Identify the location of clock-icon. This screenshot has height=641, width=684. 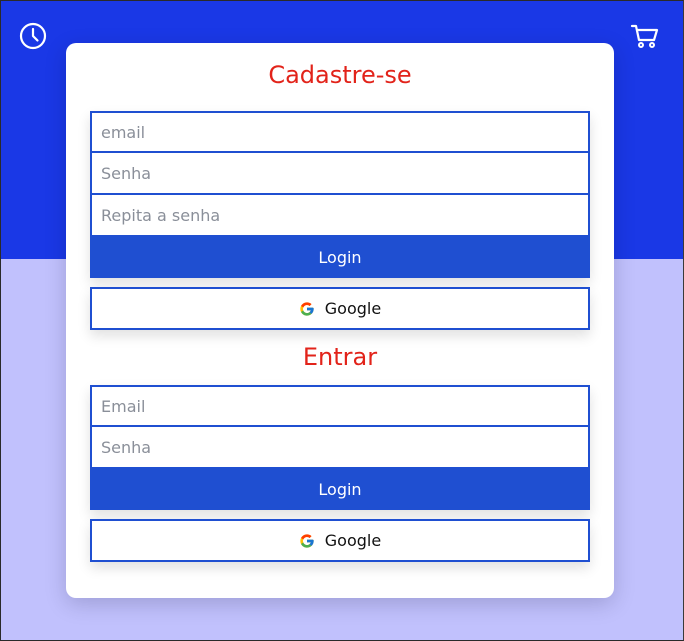
(33, 36).